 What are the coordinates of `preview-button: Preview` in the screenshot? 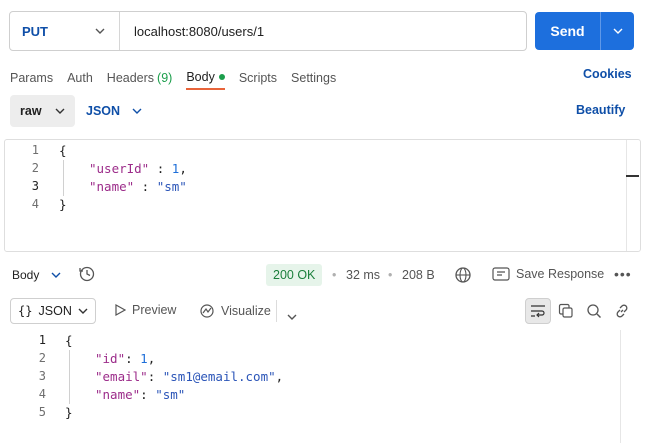 It's located at (145, 310).